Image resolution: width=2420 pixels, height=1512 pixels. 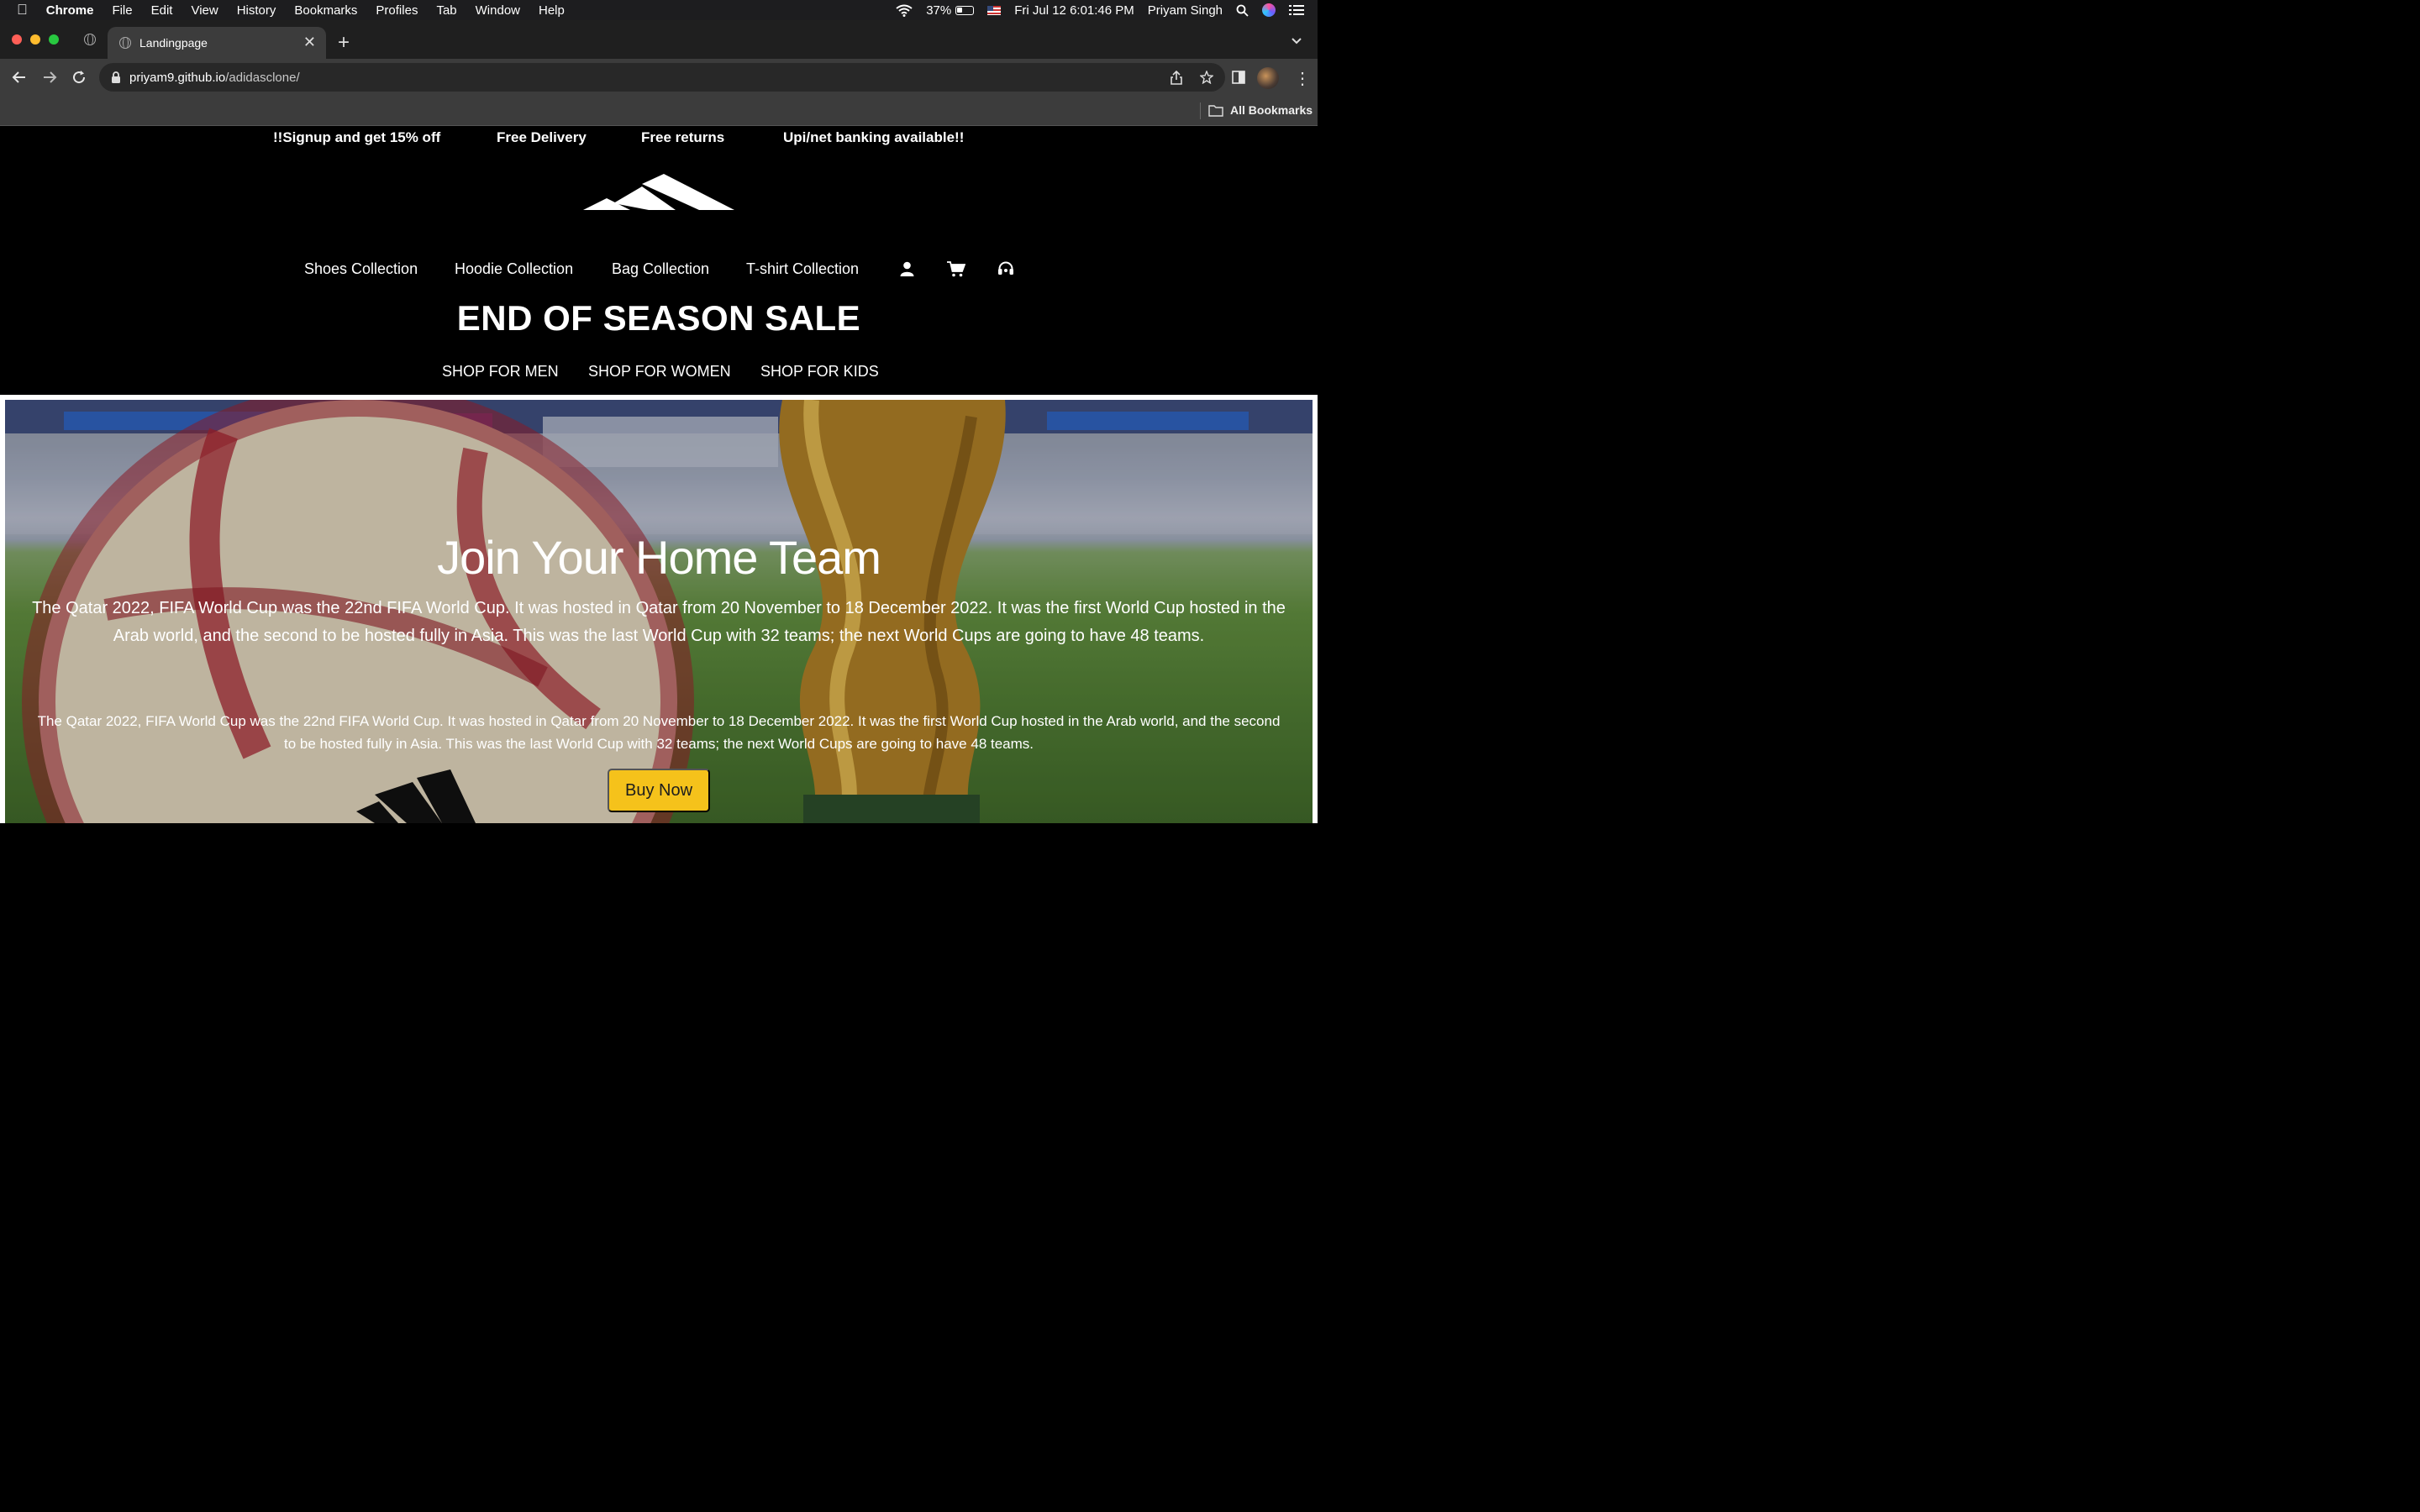 What do you see at coordinates (162, 10) in the screenshot?
I see `menu-edit: Edit` at bounding box center [162, 10].